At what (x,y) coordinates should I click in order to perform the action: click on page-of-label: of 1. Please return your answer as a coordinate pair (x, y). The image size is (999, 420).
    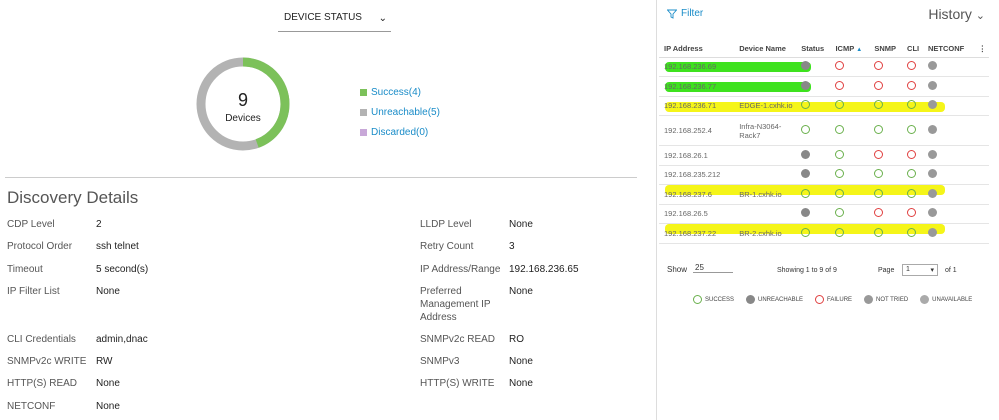
    Looking at the image, I should click on (951, 270).